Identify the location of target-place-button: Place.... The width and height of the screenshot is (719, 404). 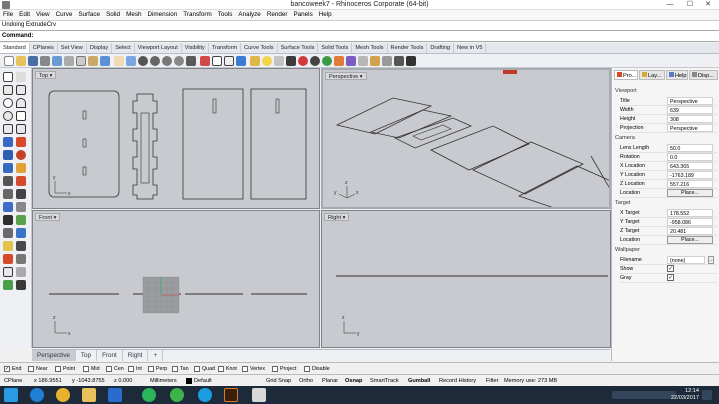
(690, 240).